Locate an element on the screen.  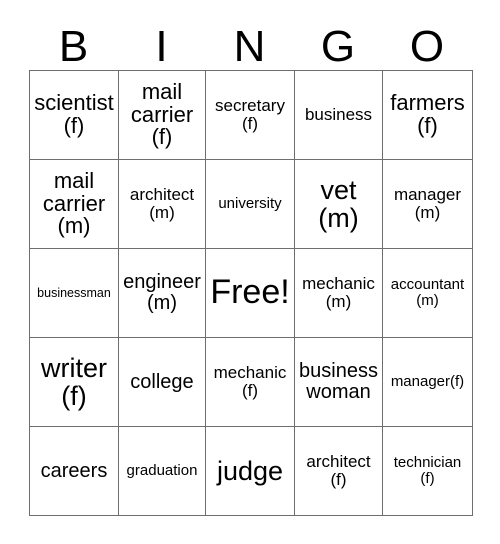
bingo-cell: mail carrier (m) is located at coordinates (74, 204).